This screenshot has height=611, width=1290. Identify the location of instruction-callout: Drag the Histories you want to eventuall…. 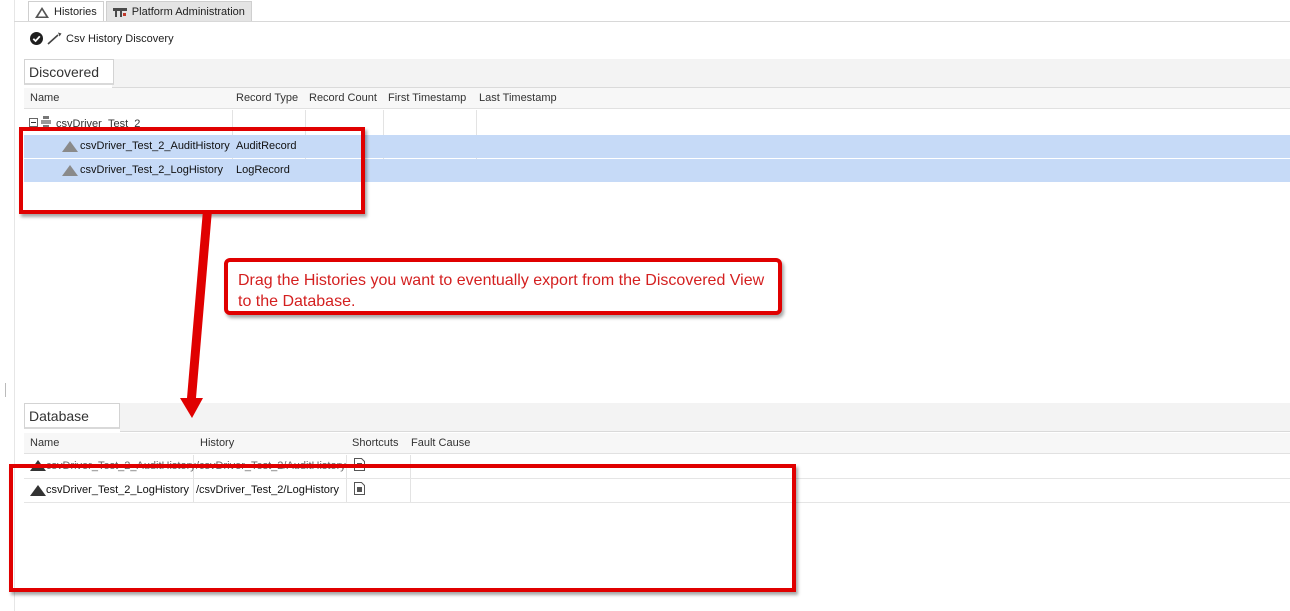
(503, 286).